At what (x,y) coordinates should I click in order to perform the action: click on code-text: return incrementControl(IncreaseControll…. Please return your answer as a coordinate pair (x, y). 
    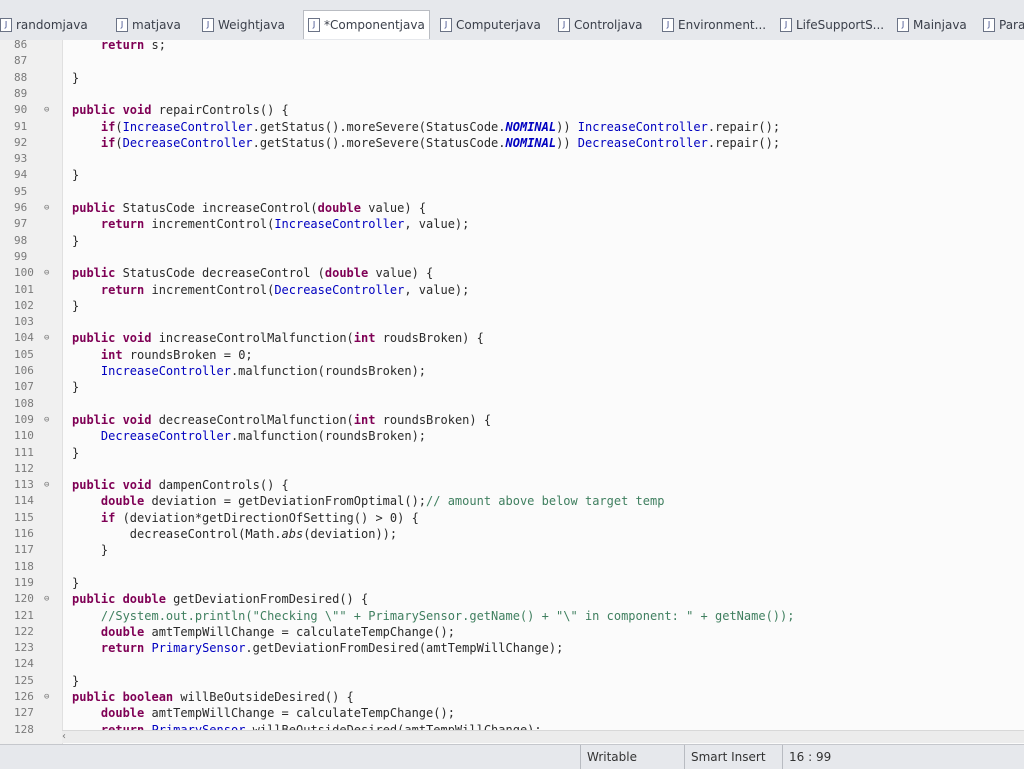
    Looking at the image, I should click on (285, 224).